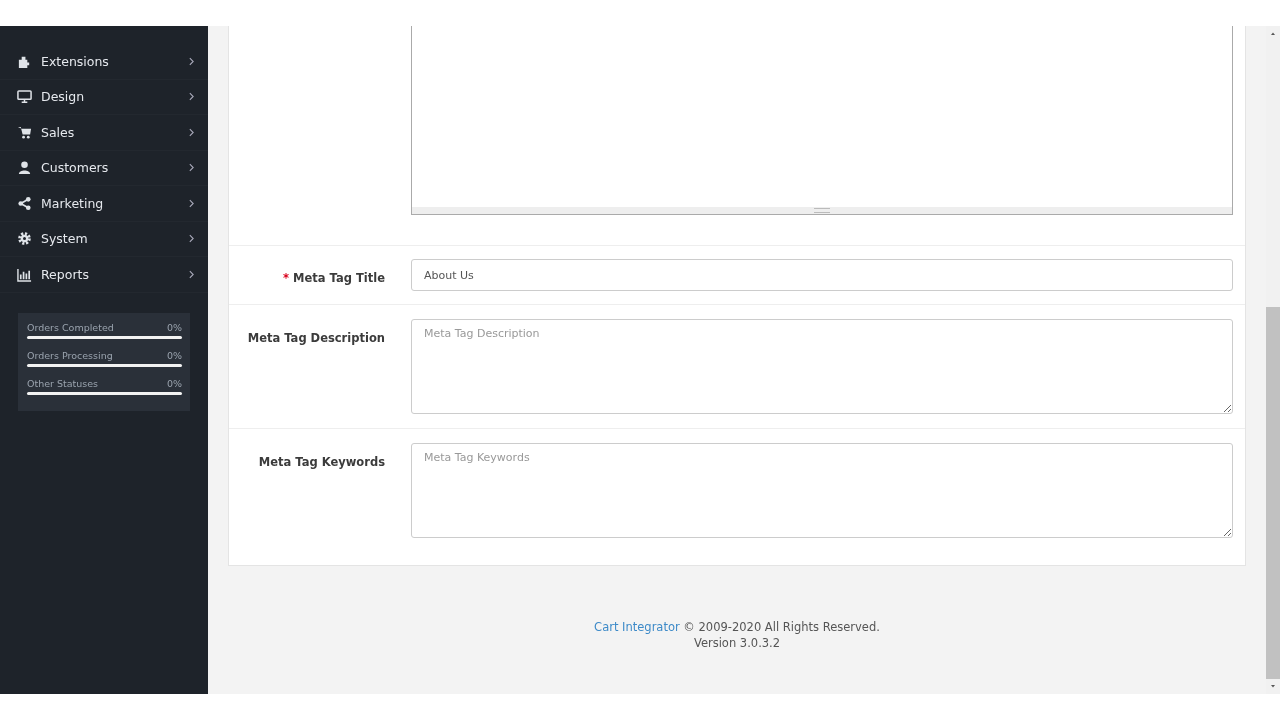 The image size is (1280, 720). What do you see at coordinates (70, 355) in the screenshot?
I see `stat-label: Orders Processing` at bounding box center [70, 355].